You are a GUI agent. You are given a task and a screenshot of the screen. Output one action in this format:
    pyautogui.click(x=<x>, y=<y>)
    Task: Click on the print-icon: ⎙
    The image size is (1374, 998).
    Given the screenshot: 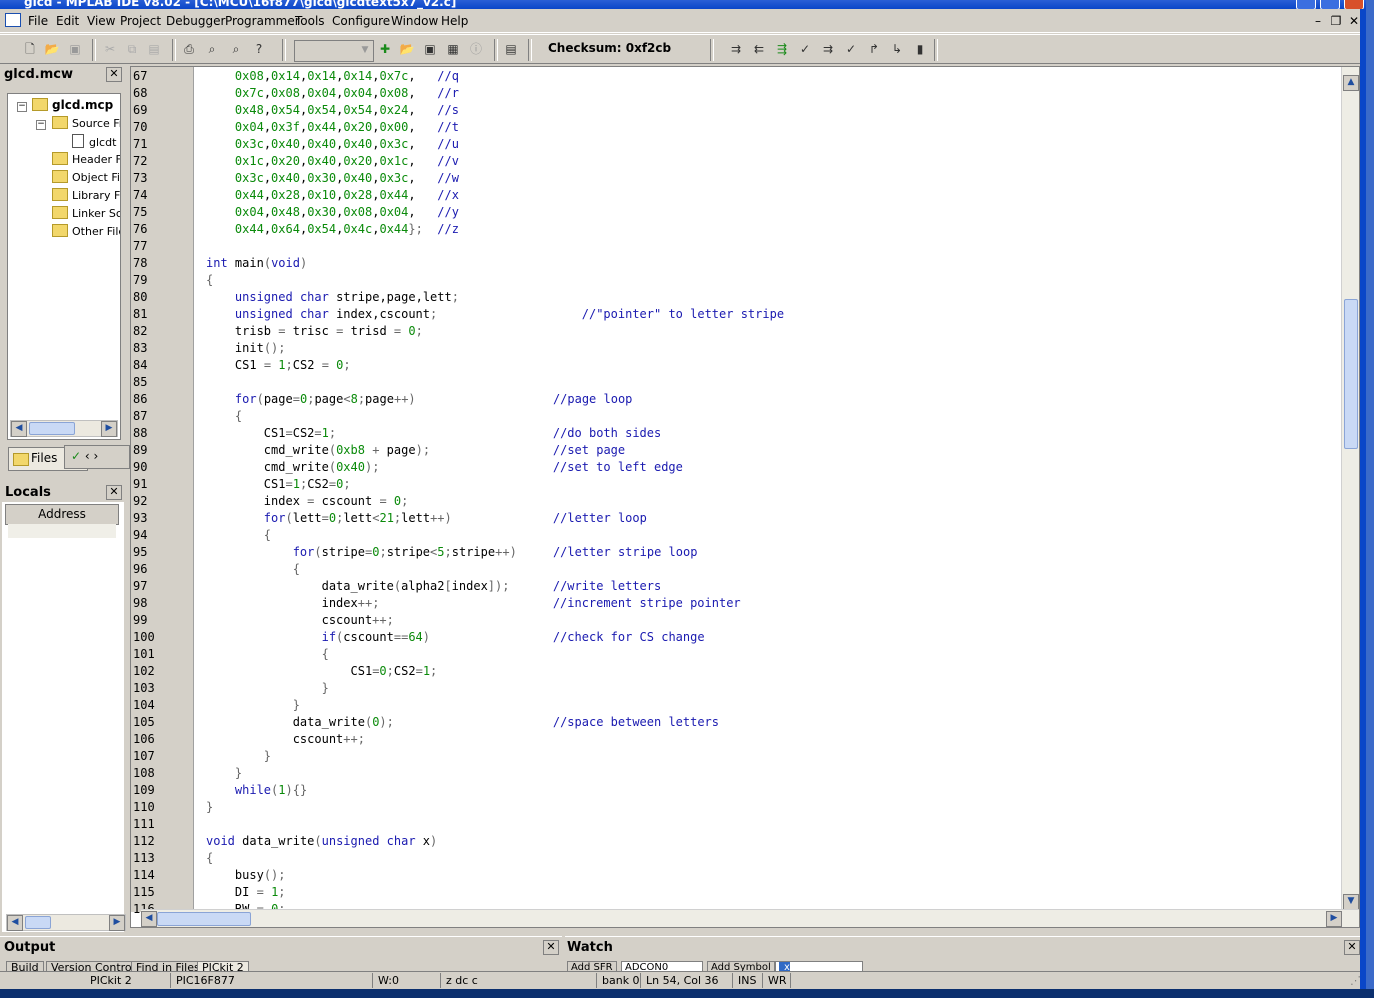 What is the action you would take?
    pyautogui.click(x=189, y=49)
    